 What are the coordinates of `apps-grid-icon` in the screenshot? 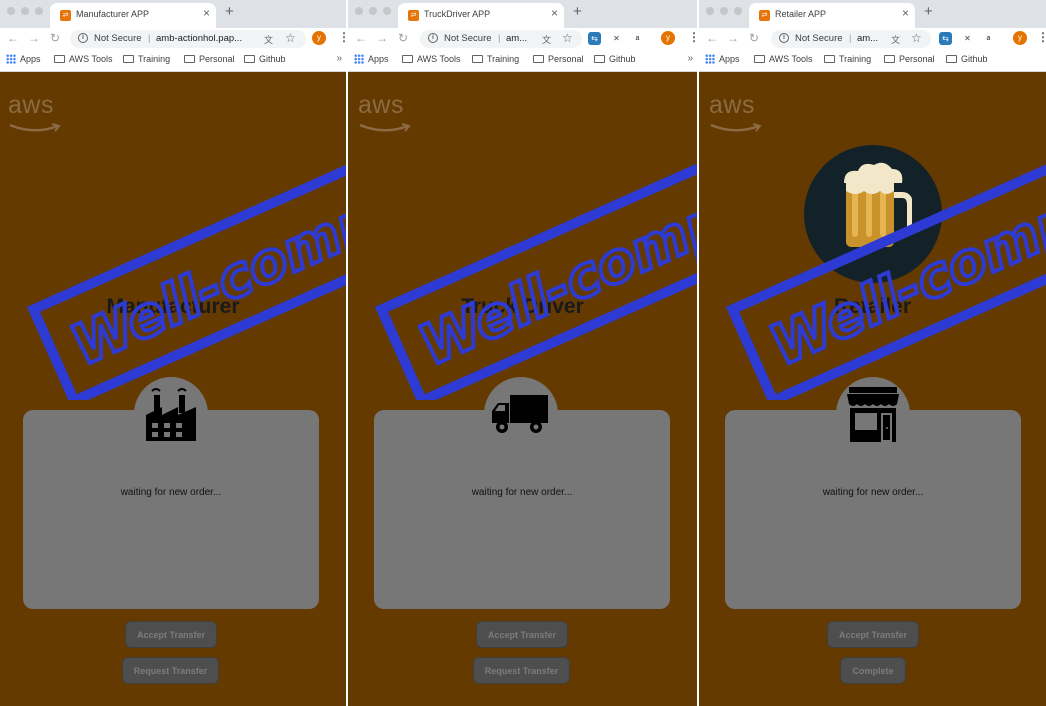 It's located at (359, 59).